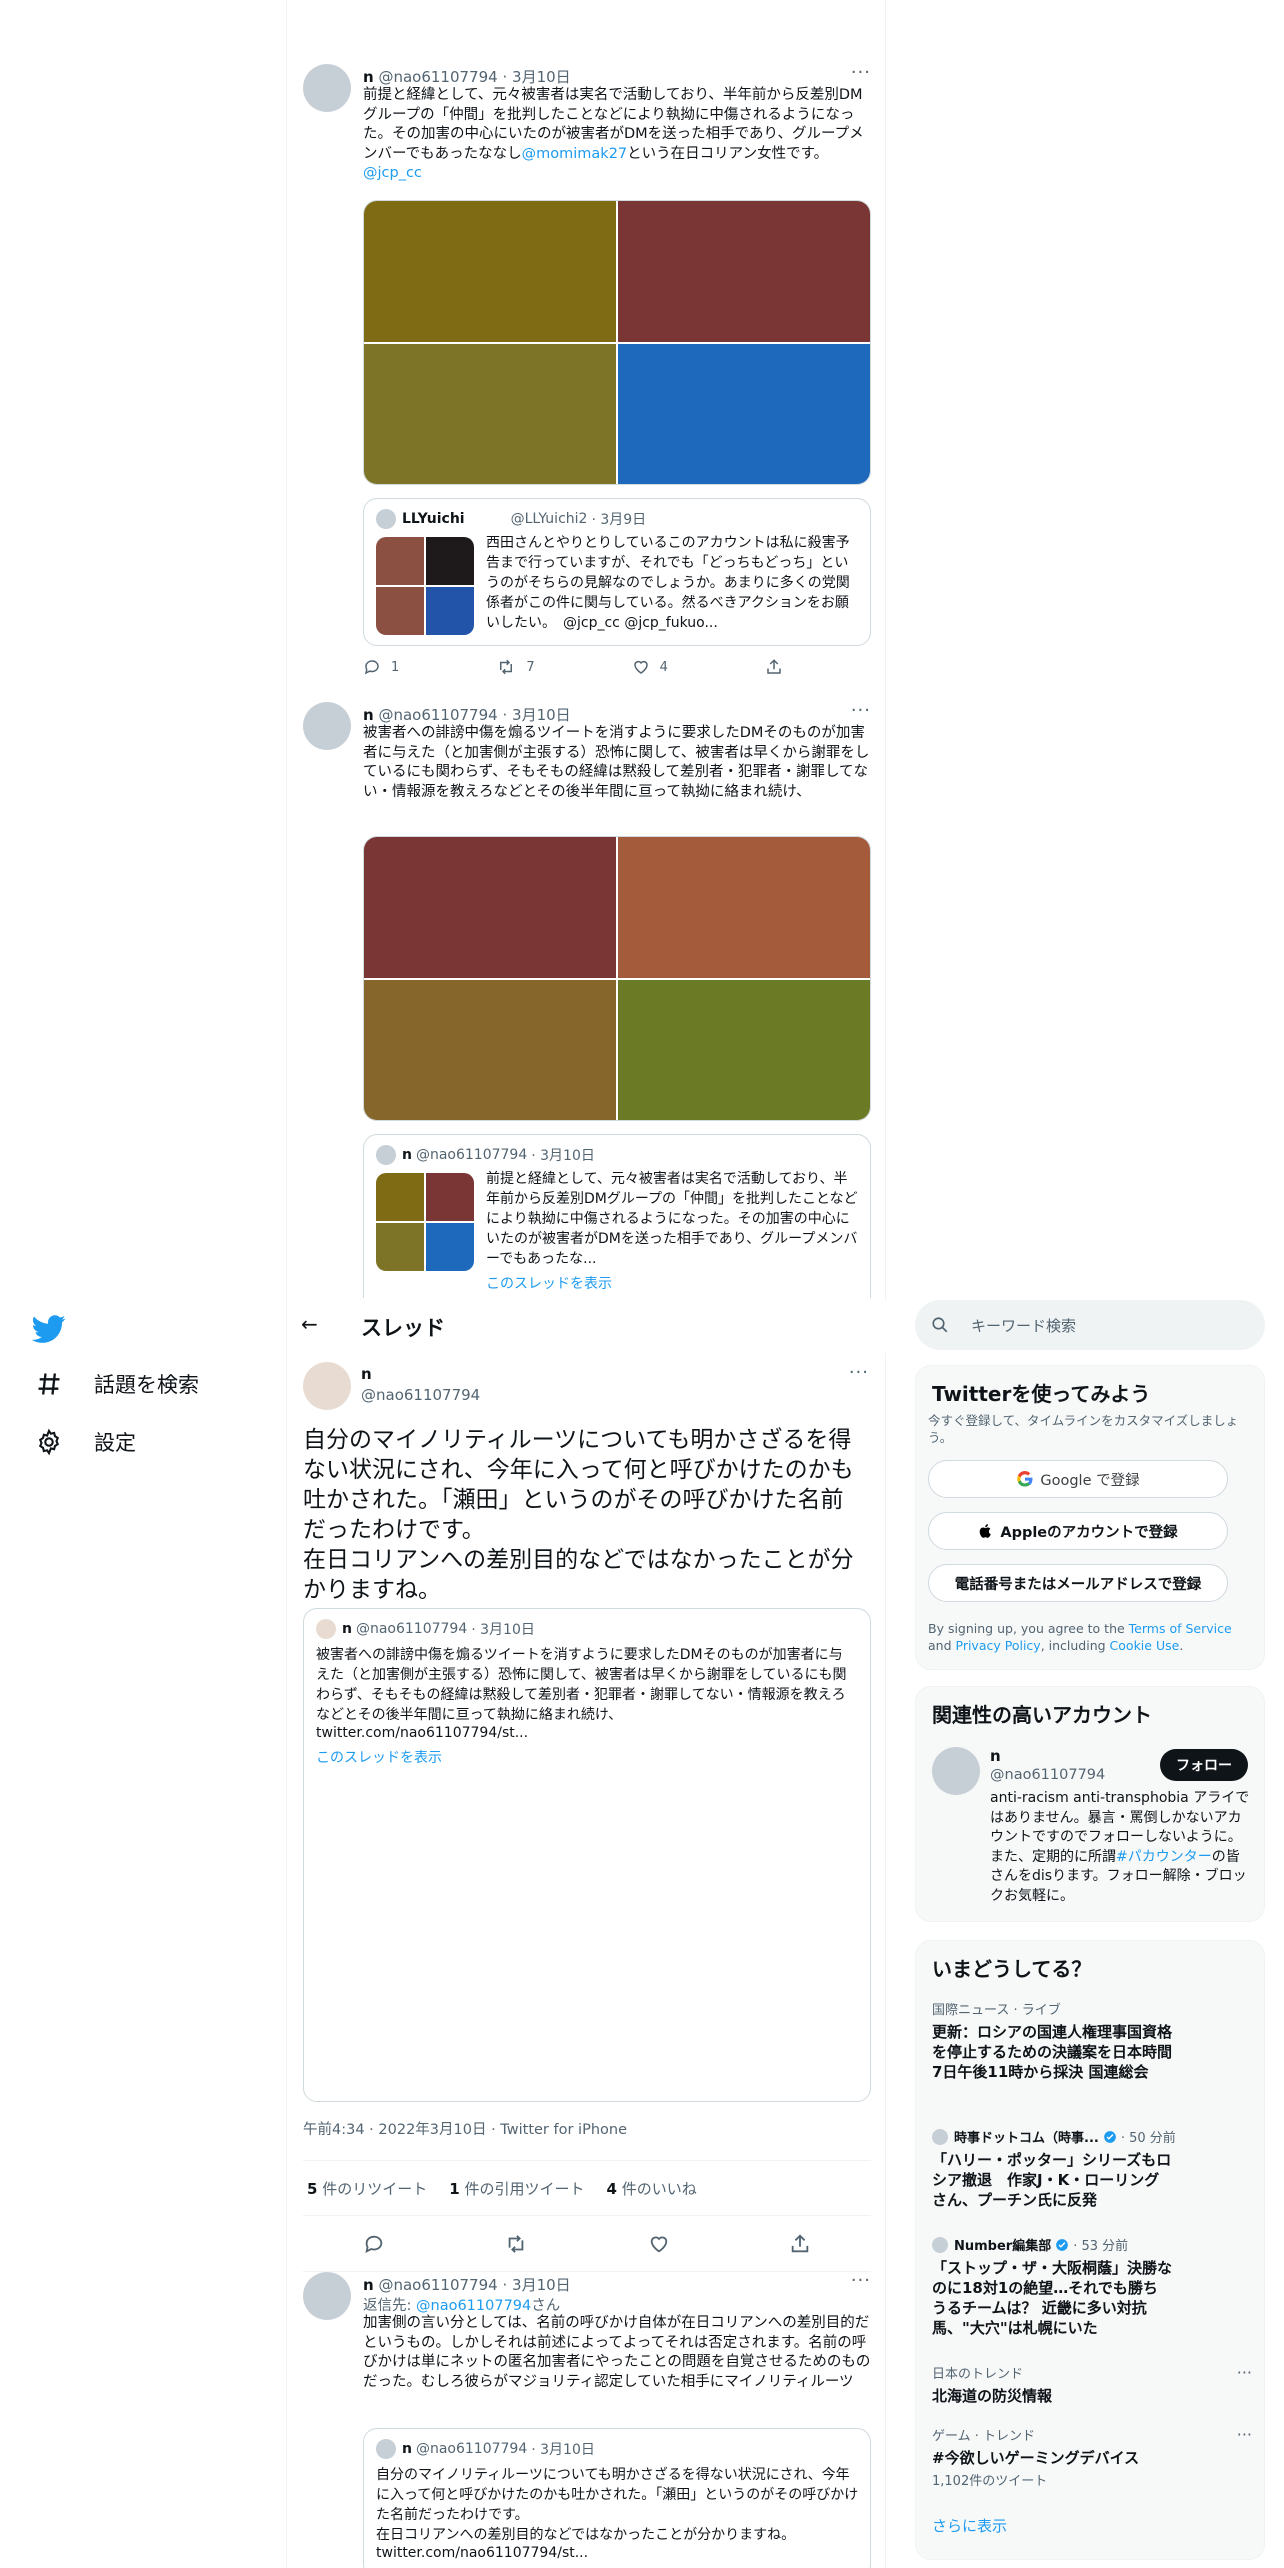  I want to click on apple-signup-button: Appleのアカウントで登録, so click(1078, 1531).